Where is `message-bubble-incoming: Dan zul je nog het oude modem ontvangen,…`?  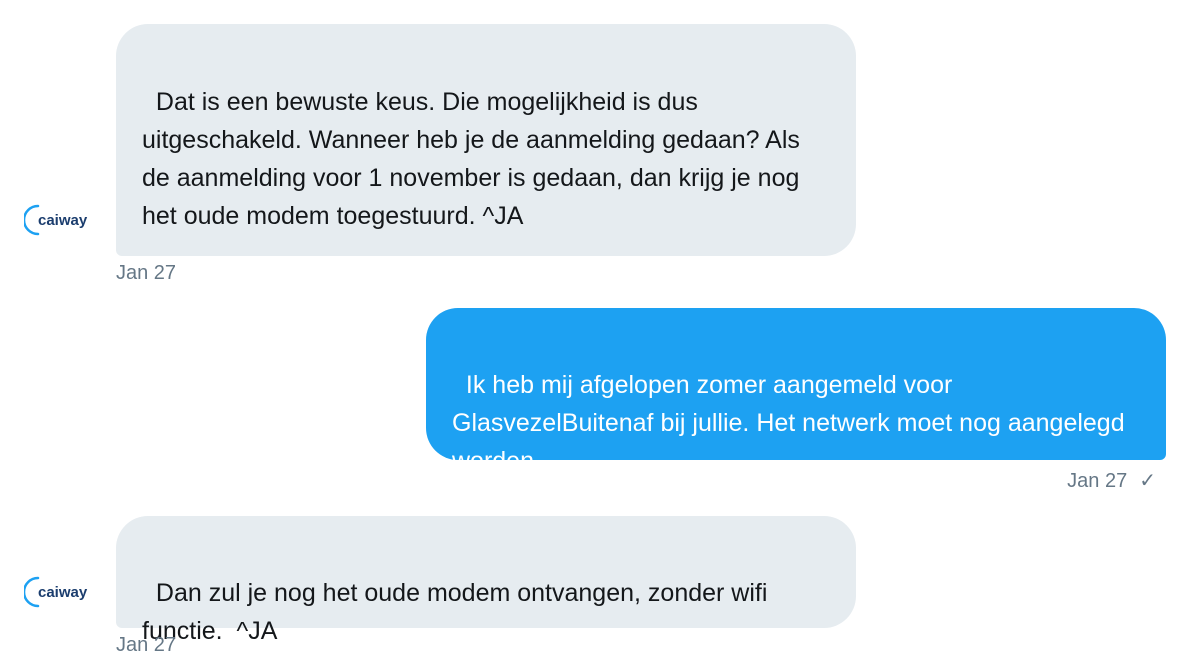
message-bubble-incoming: Dan zul je nog het oude modem ontvangen,… is located at coordinates (486, 580).